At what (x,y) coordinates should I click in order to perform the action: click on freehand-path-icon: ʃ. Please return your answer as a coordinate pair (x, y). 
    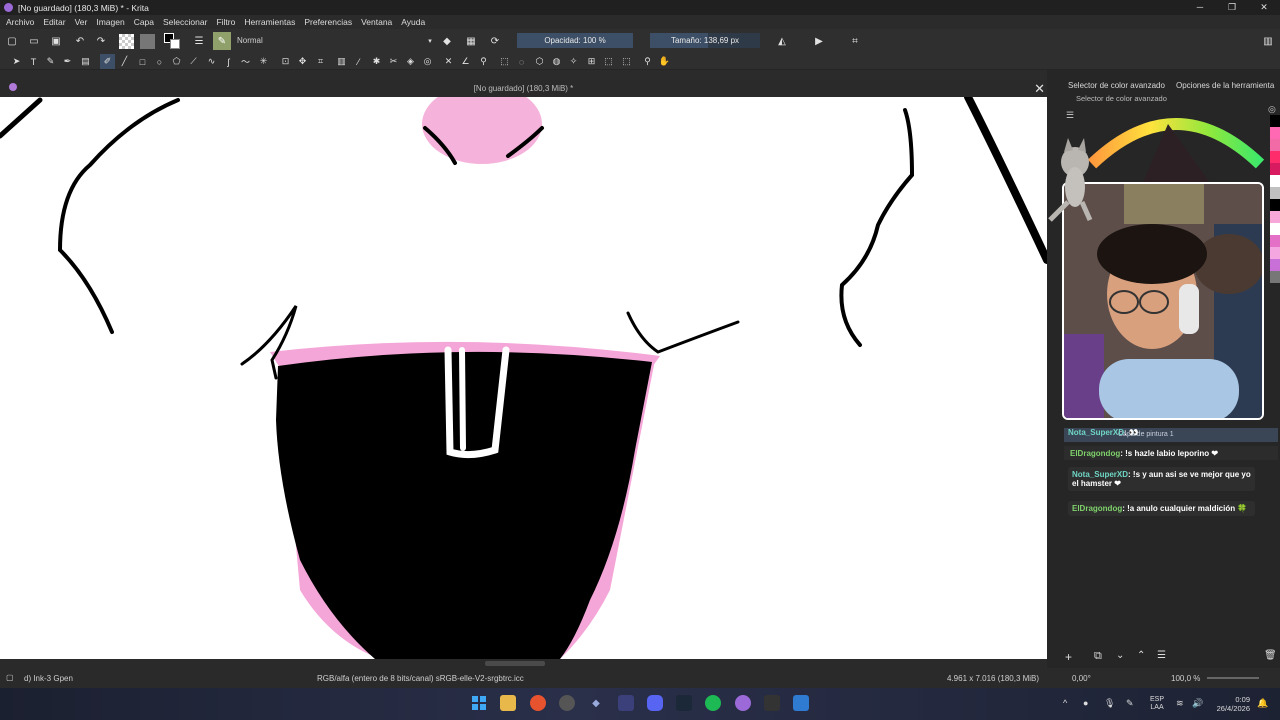
    Looking at the image, I should click on (228, 61).